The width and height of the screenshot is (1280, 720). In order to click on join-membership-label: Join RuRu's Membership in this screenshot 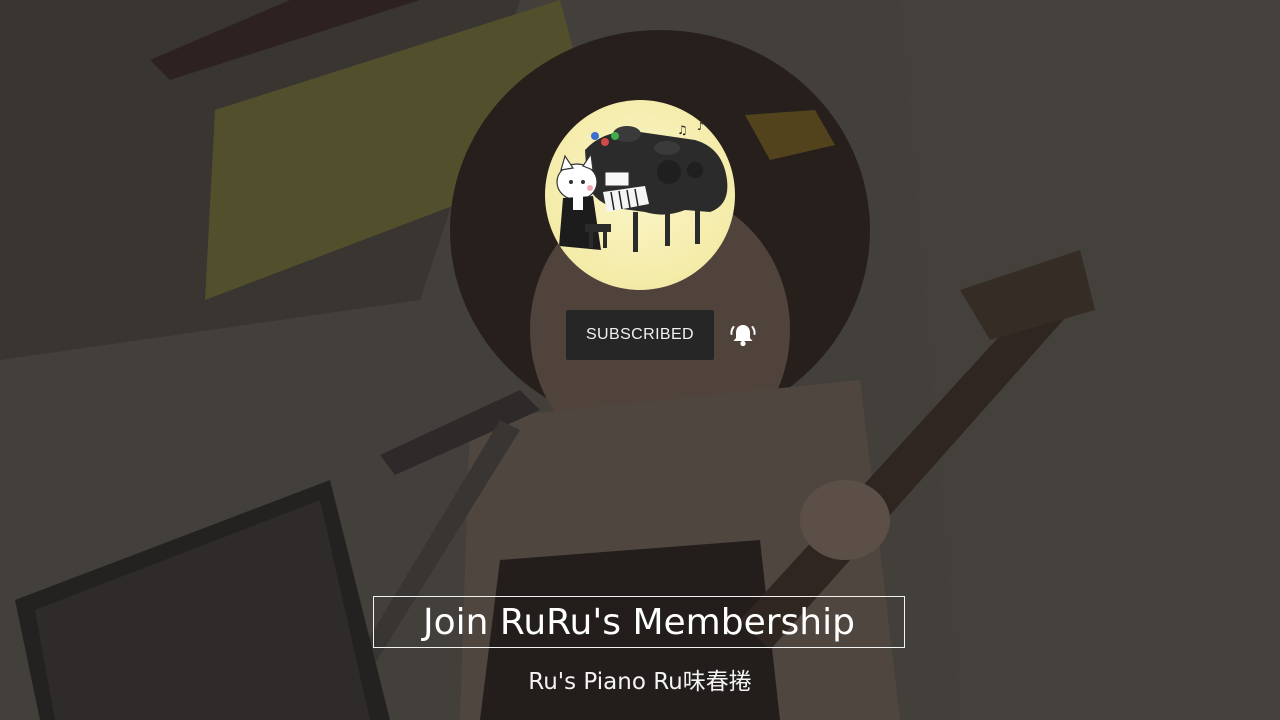, I will do `click(639, 622)`.